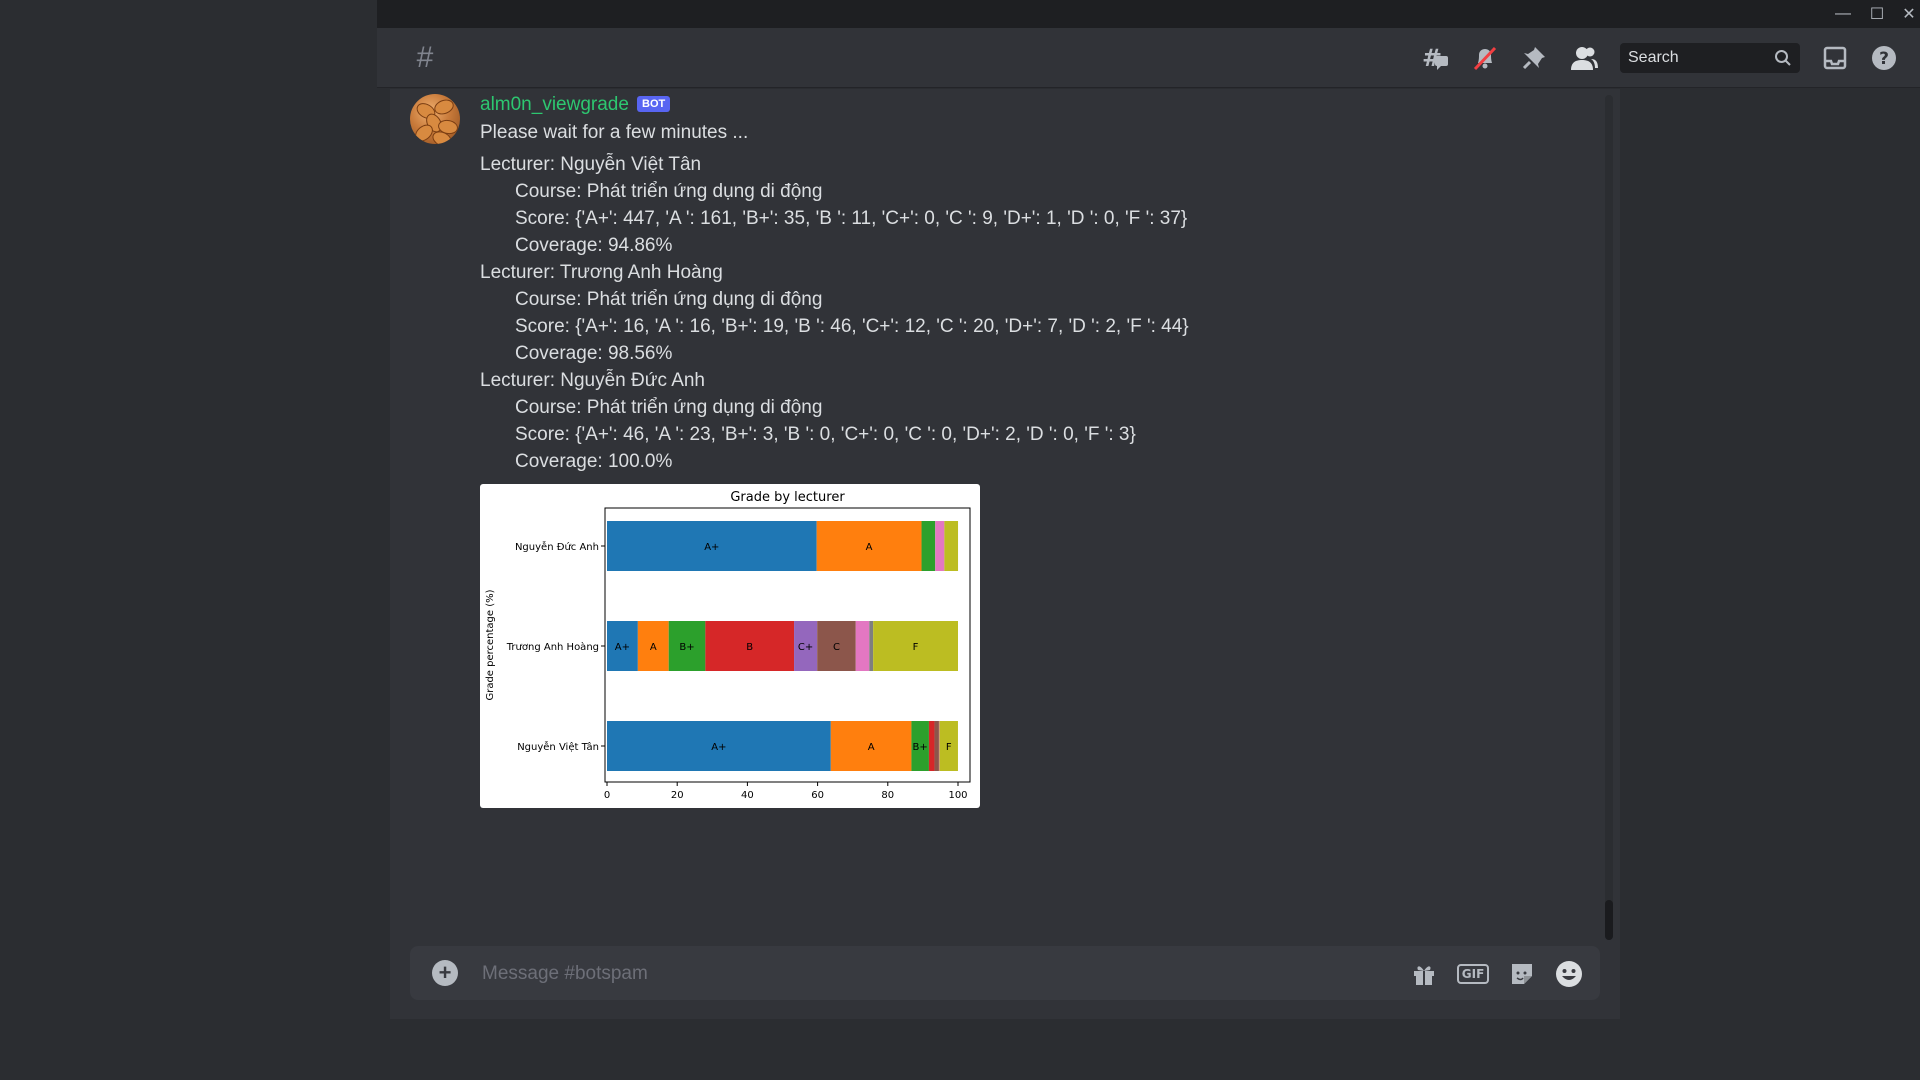 The height and width of the screenshot is (1080, 1920). Describe the element at coordinates (490, 644) in the screenshot. I see `y-axis-label: Grade percentage (%)` at that location.